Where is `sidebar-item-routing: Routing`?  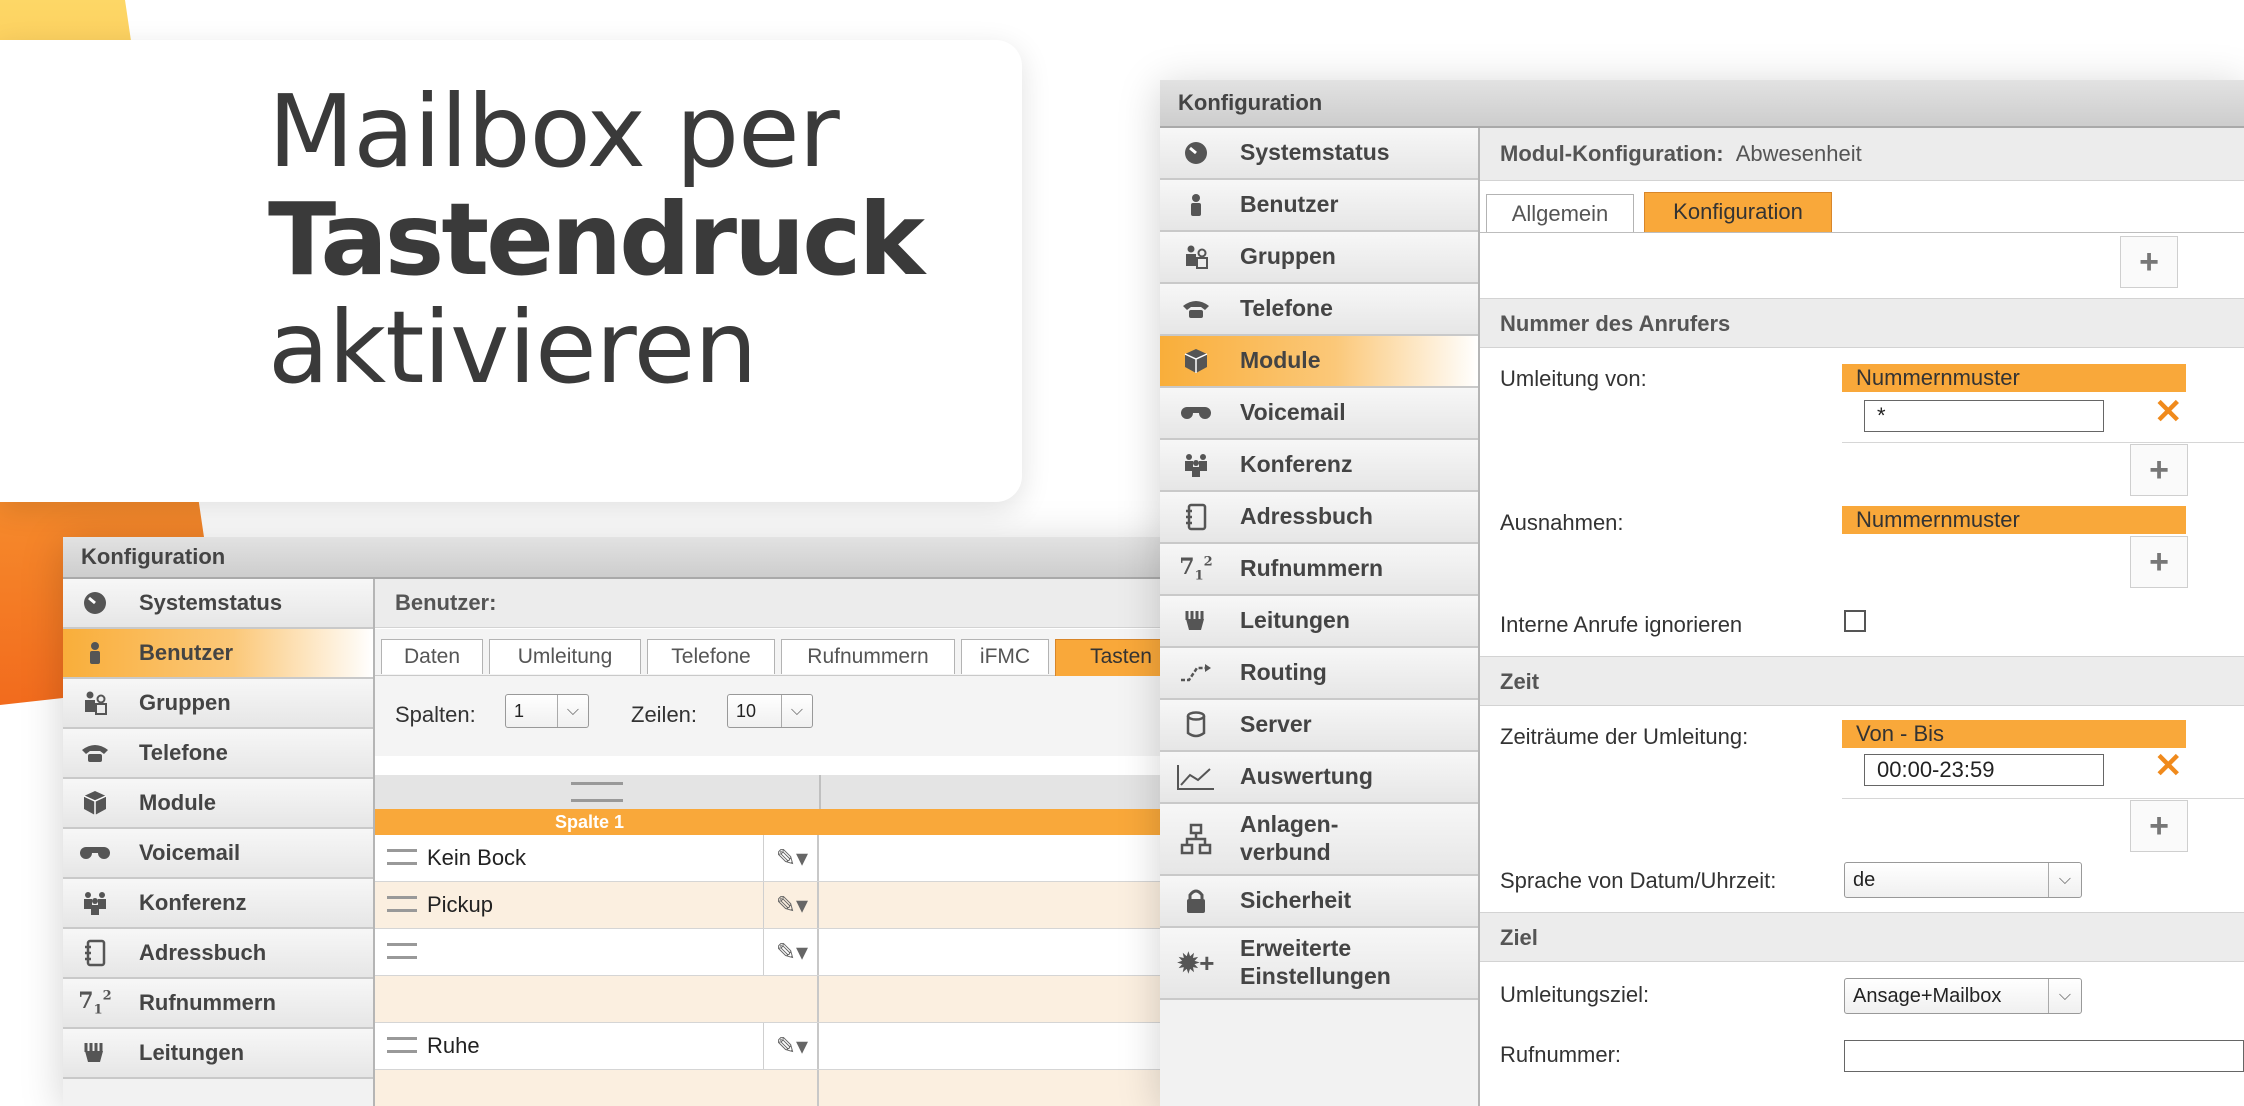 sidebar-item-routing: Routing is located at coordinates (1319, 674).